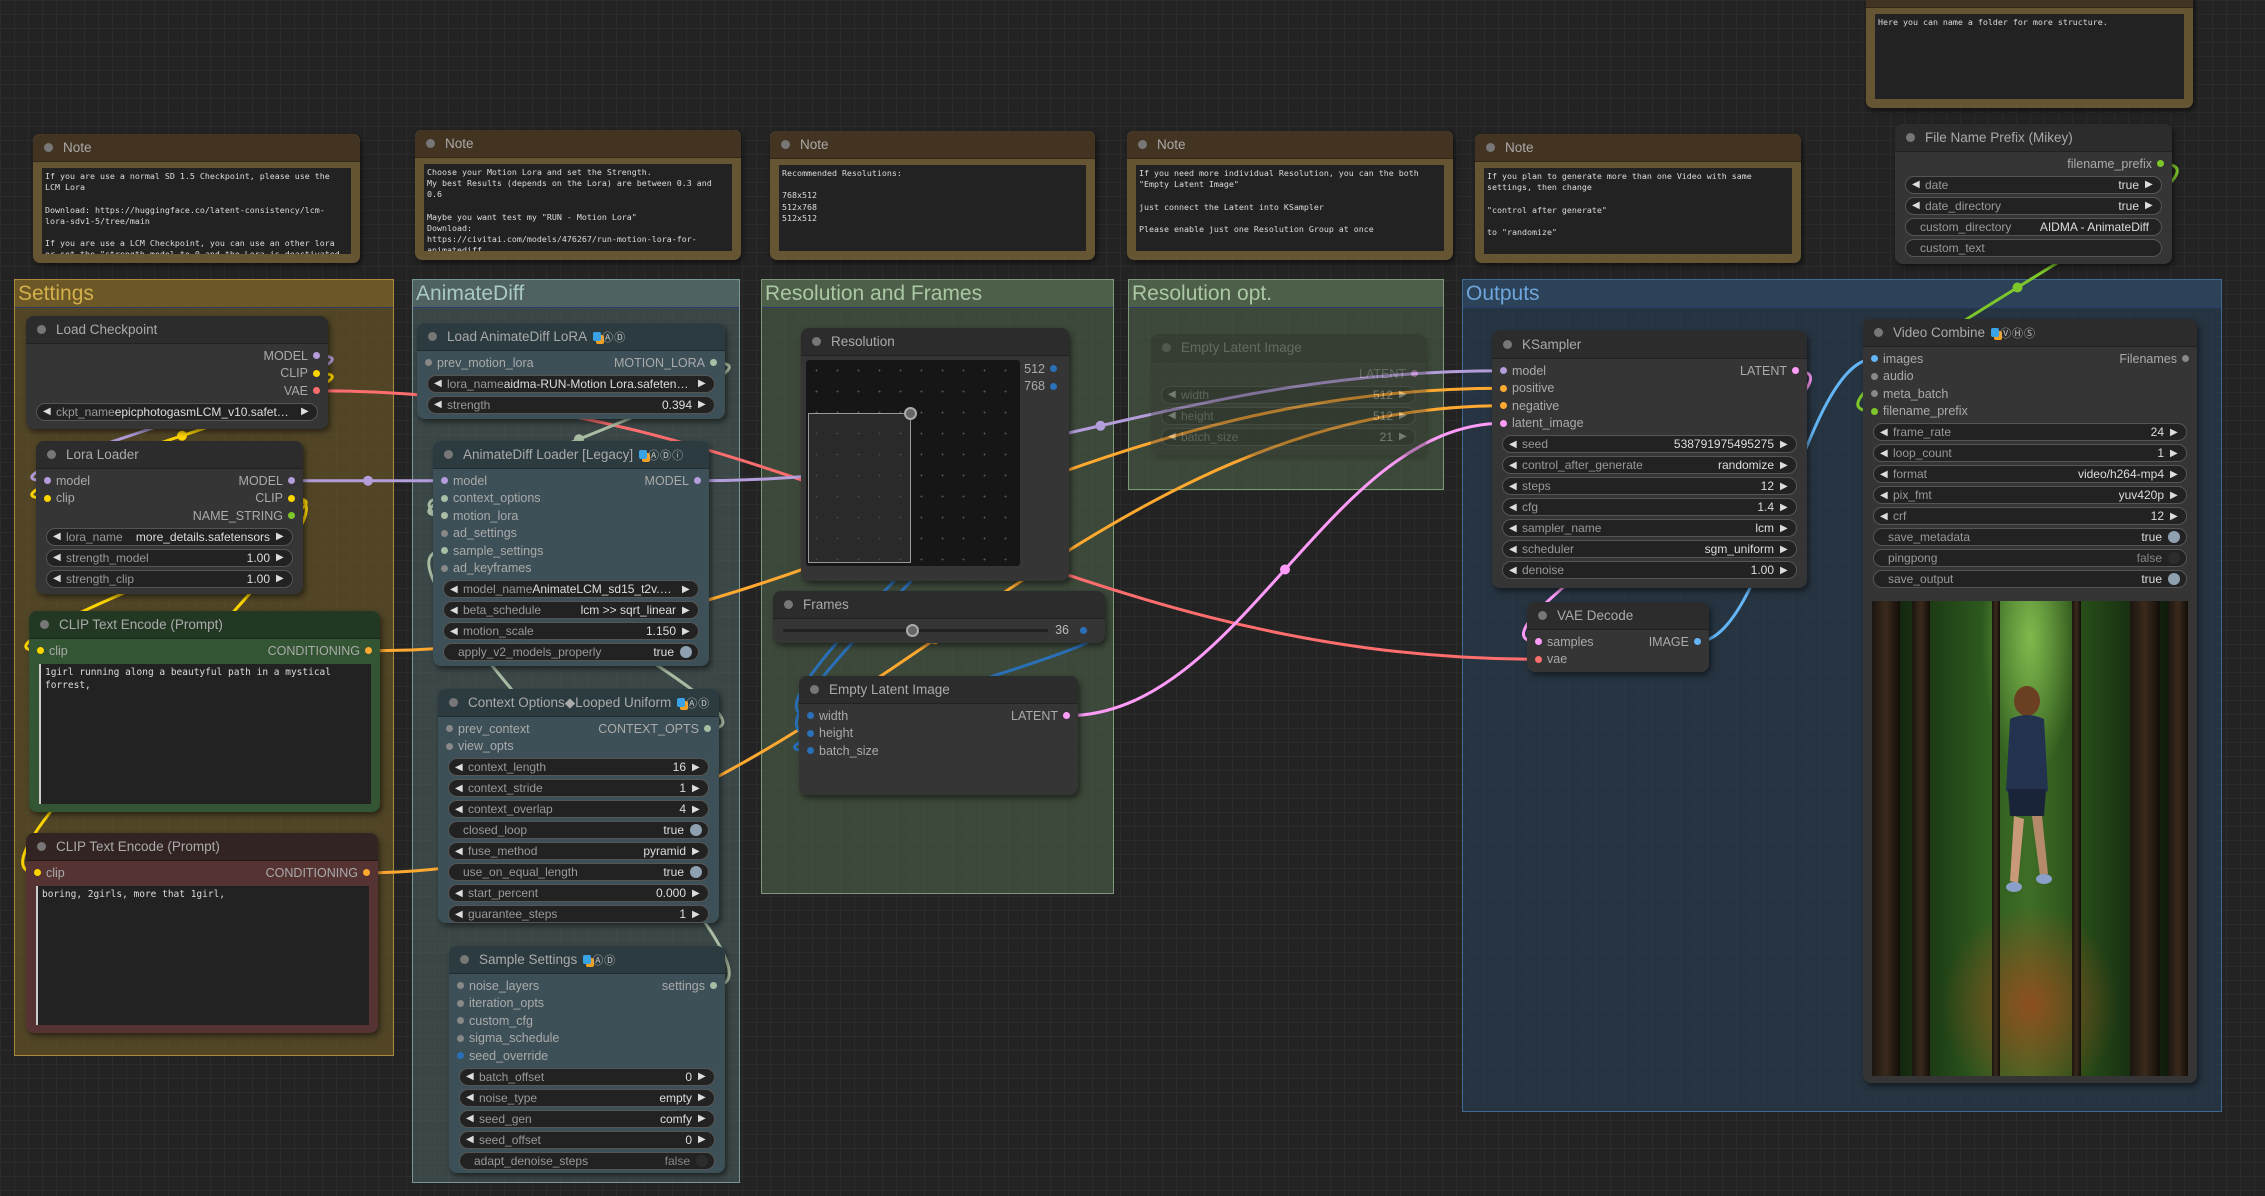  I want to click on input-dot-positive, so click(1503, 388).